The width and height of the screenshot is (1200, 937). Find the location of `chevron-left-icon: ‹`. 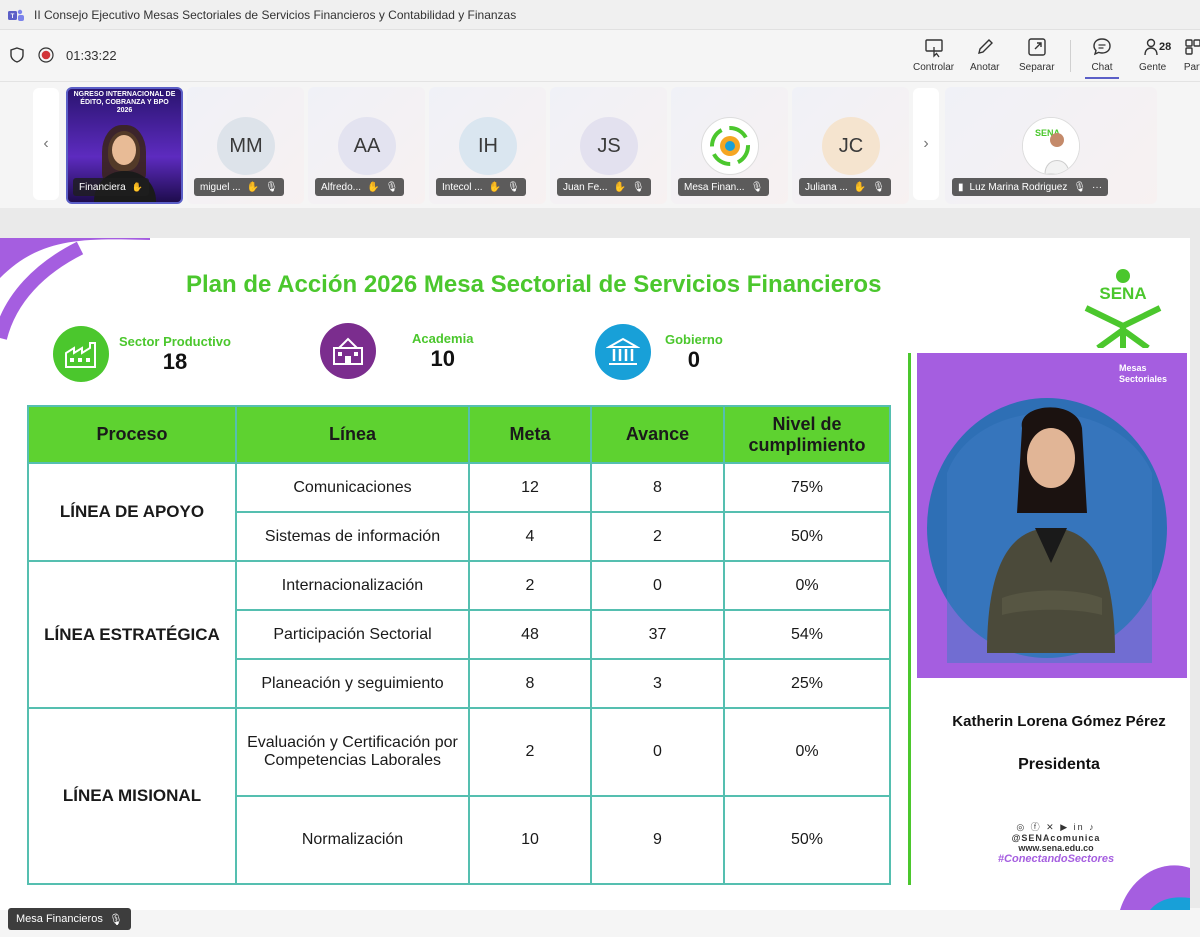

chevron-left-icon: ‹ is located at coordinates (46, 143).